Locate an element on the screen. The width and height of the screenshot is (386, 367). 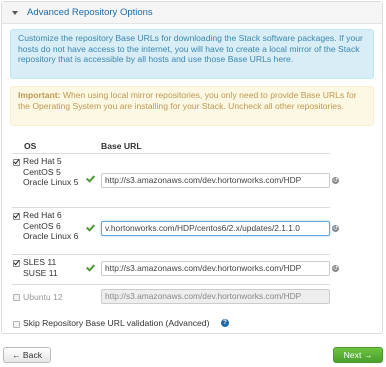
skip-validation-checkbox is located at coordinates (16, 324).